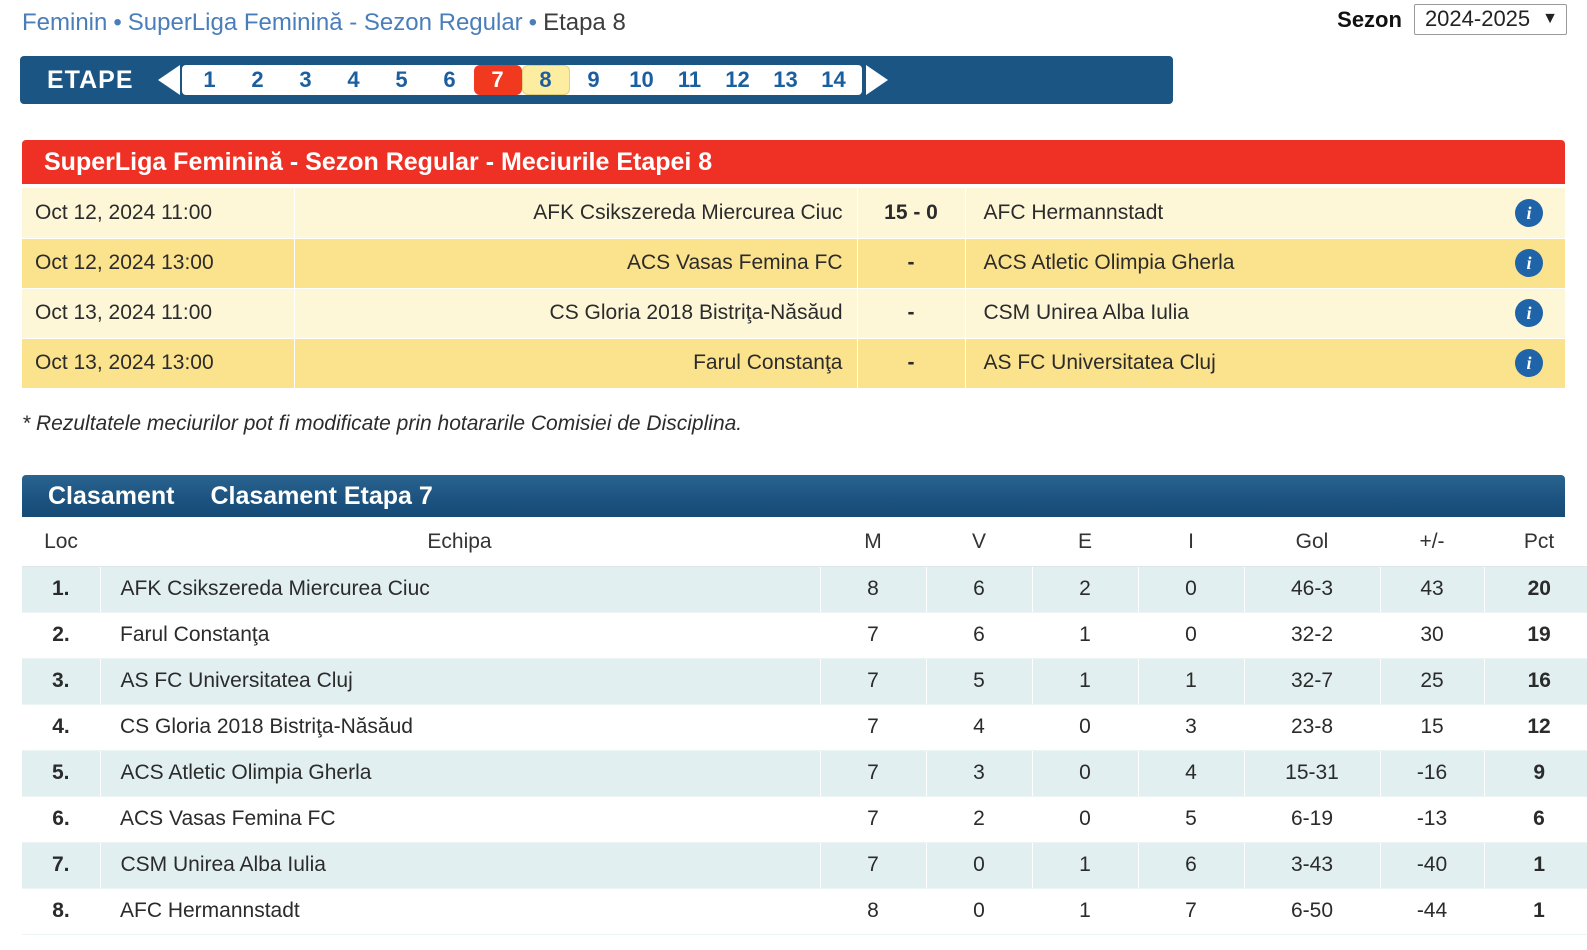 This screenshot has height=950, width=1587. Describe the element at coordinates (804, 635) in the screenshot. I see `standings-row: 2. Farul Constanţa 7 6 1 0 32-2 30 19` at that location.